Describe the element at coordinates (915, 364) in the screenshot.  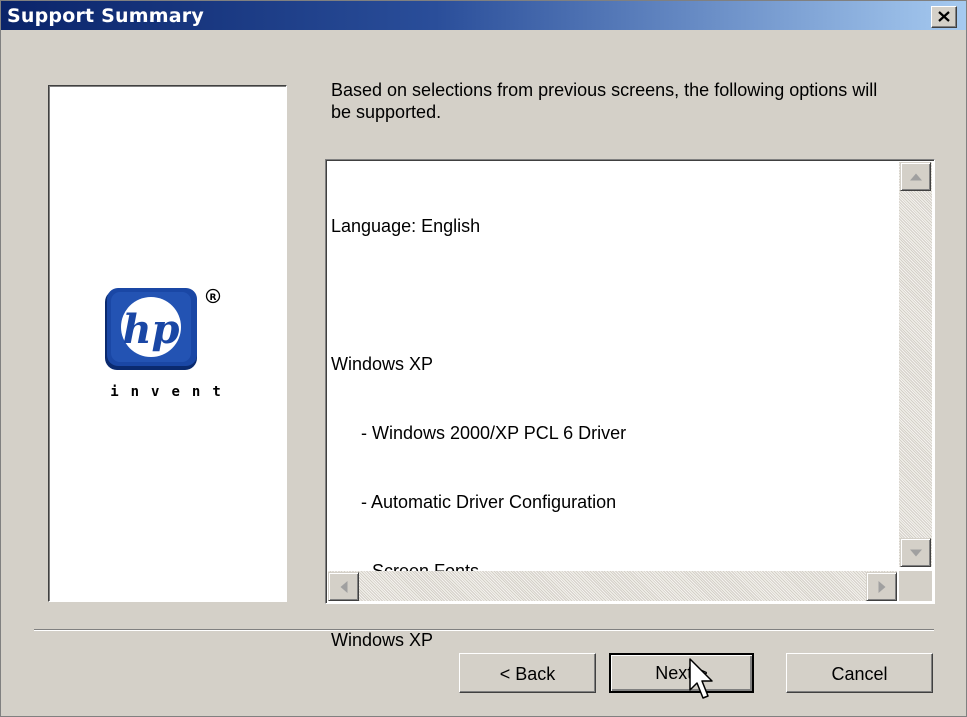
I see `vertical-scrollbar` at that location.